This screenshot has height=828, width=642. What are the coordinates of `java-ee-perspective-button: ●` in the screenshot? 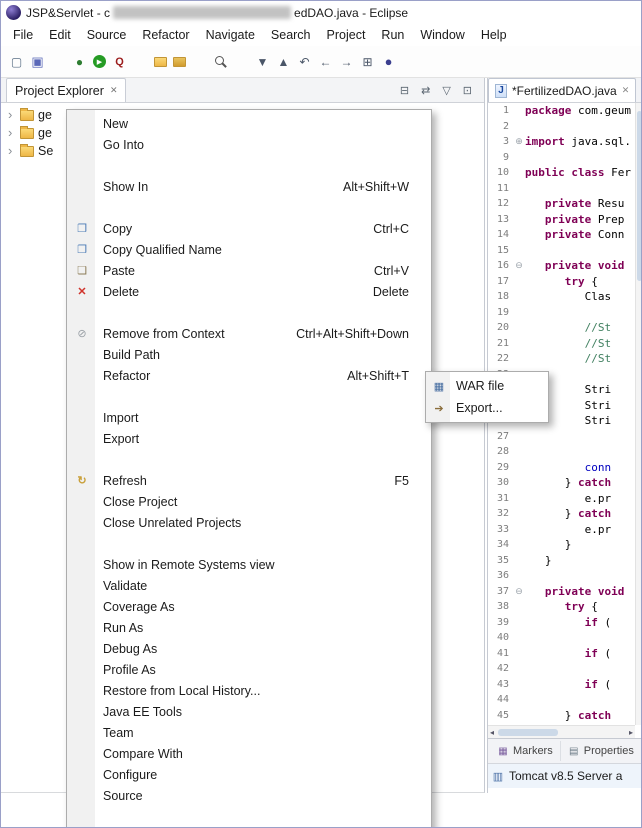 It's located at (388, 61).